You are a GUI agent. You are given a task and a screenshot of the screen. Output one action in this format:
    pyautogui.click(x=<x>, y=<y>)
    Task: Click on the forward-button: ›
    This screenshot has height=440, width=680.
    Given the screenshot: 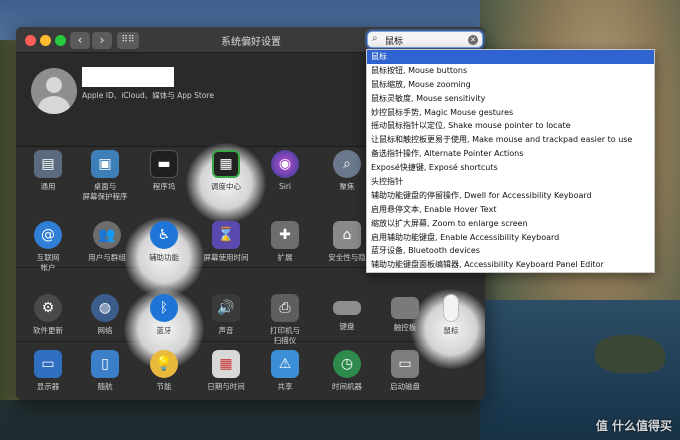 What is the action you would take?
    pyautogui.click(x=102, y=40)
    